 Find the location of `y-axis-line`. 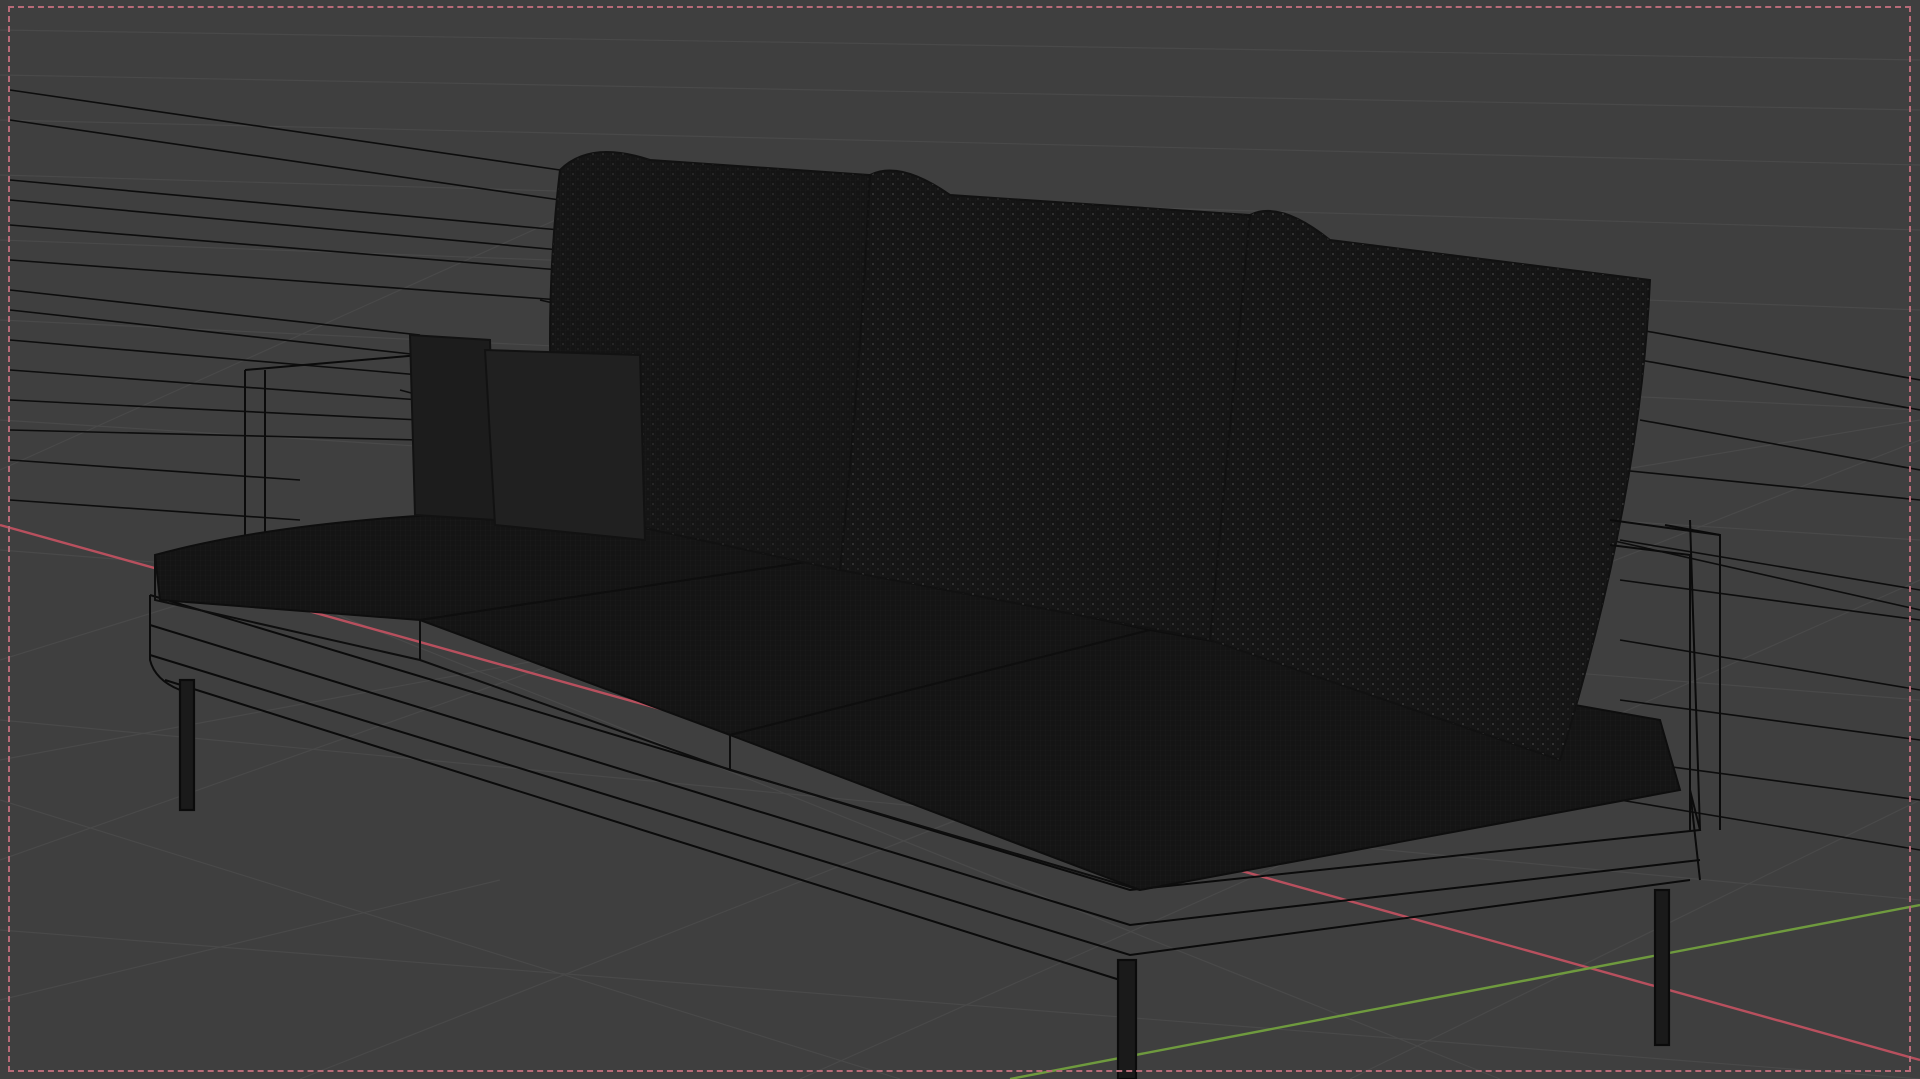

y-axis-line is located at coordinates (1464, 991).